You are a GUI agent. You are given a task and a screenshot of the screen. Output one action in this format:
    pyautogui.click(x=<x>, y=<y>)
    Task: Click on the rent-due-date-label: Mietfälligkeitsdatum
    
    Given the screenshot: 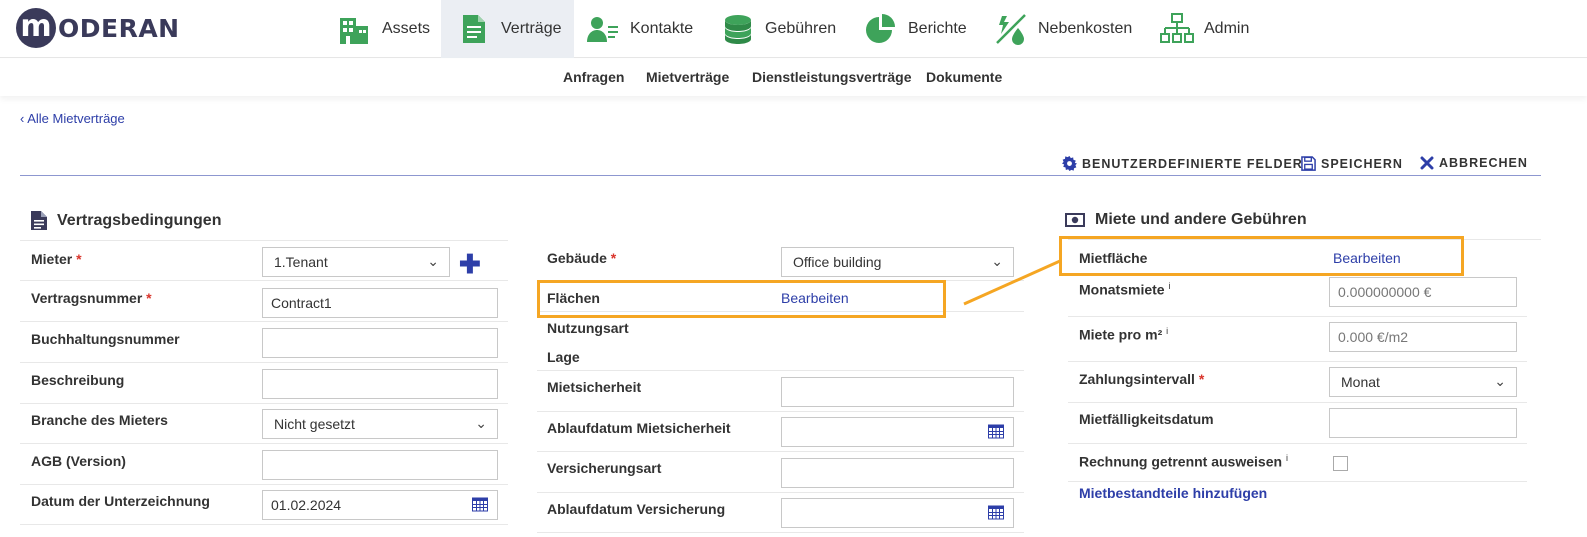 What is the action you would take?
    pyautogui.click(x=1146, y=419)
    